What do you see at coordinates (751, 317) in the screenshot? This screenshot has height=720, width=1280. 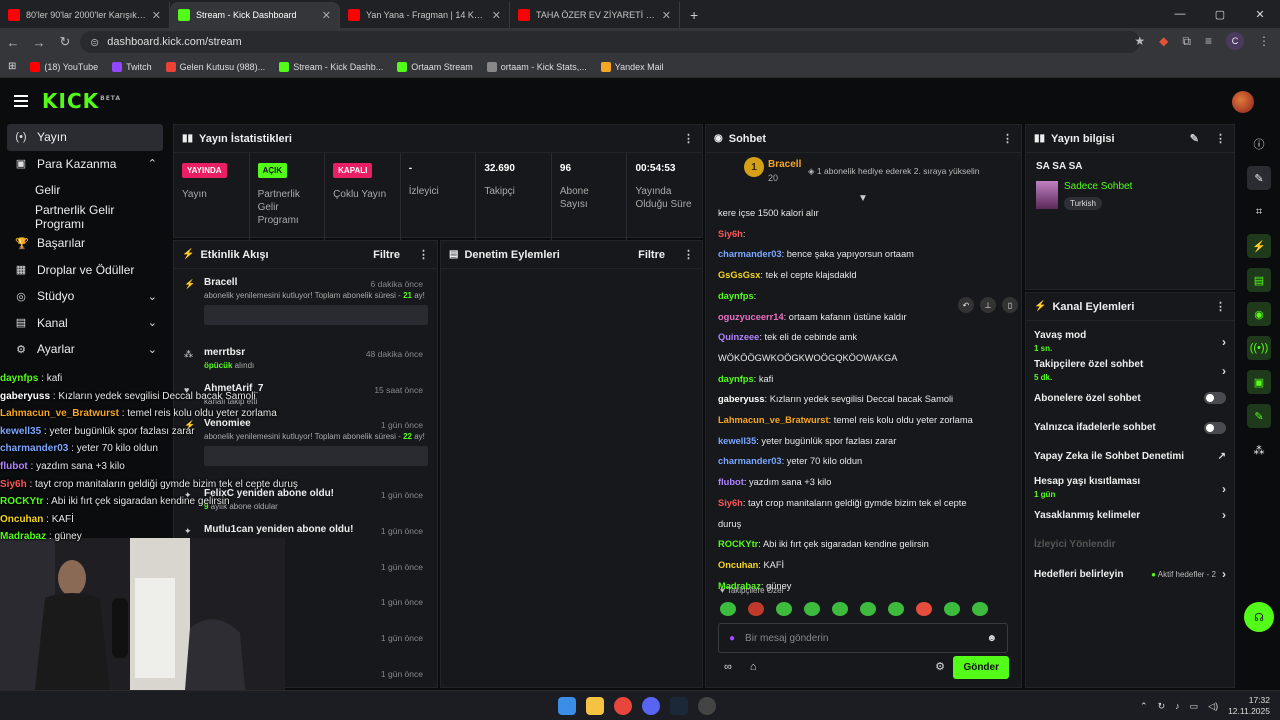 I see `chat-username: oguzyuceerr14` at bounding box center [751, 317].